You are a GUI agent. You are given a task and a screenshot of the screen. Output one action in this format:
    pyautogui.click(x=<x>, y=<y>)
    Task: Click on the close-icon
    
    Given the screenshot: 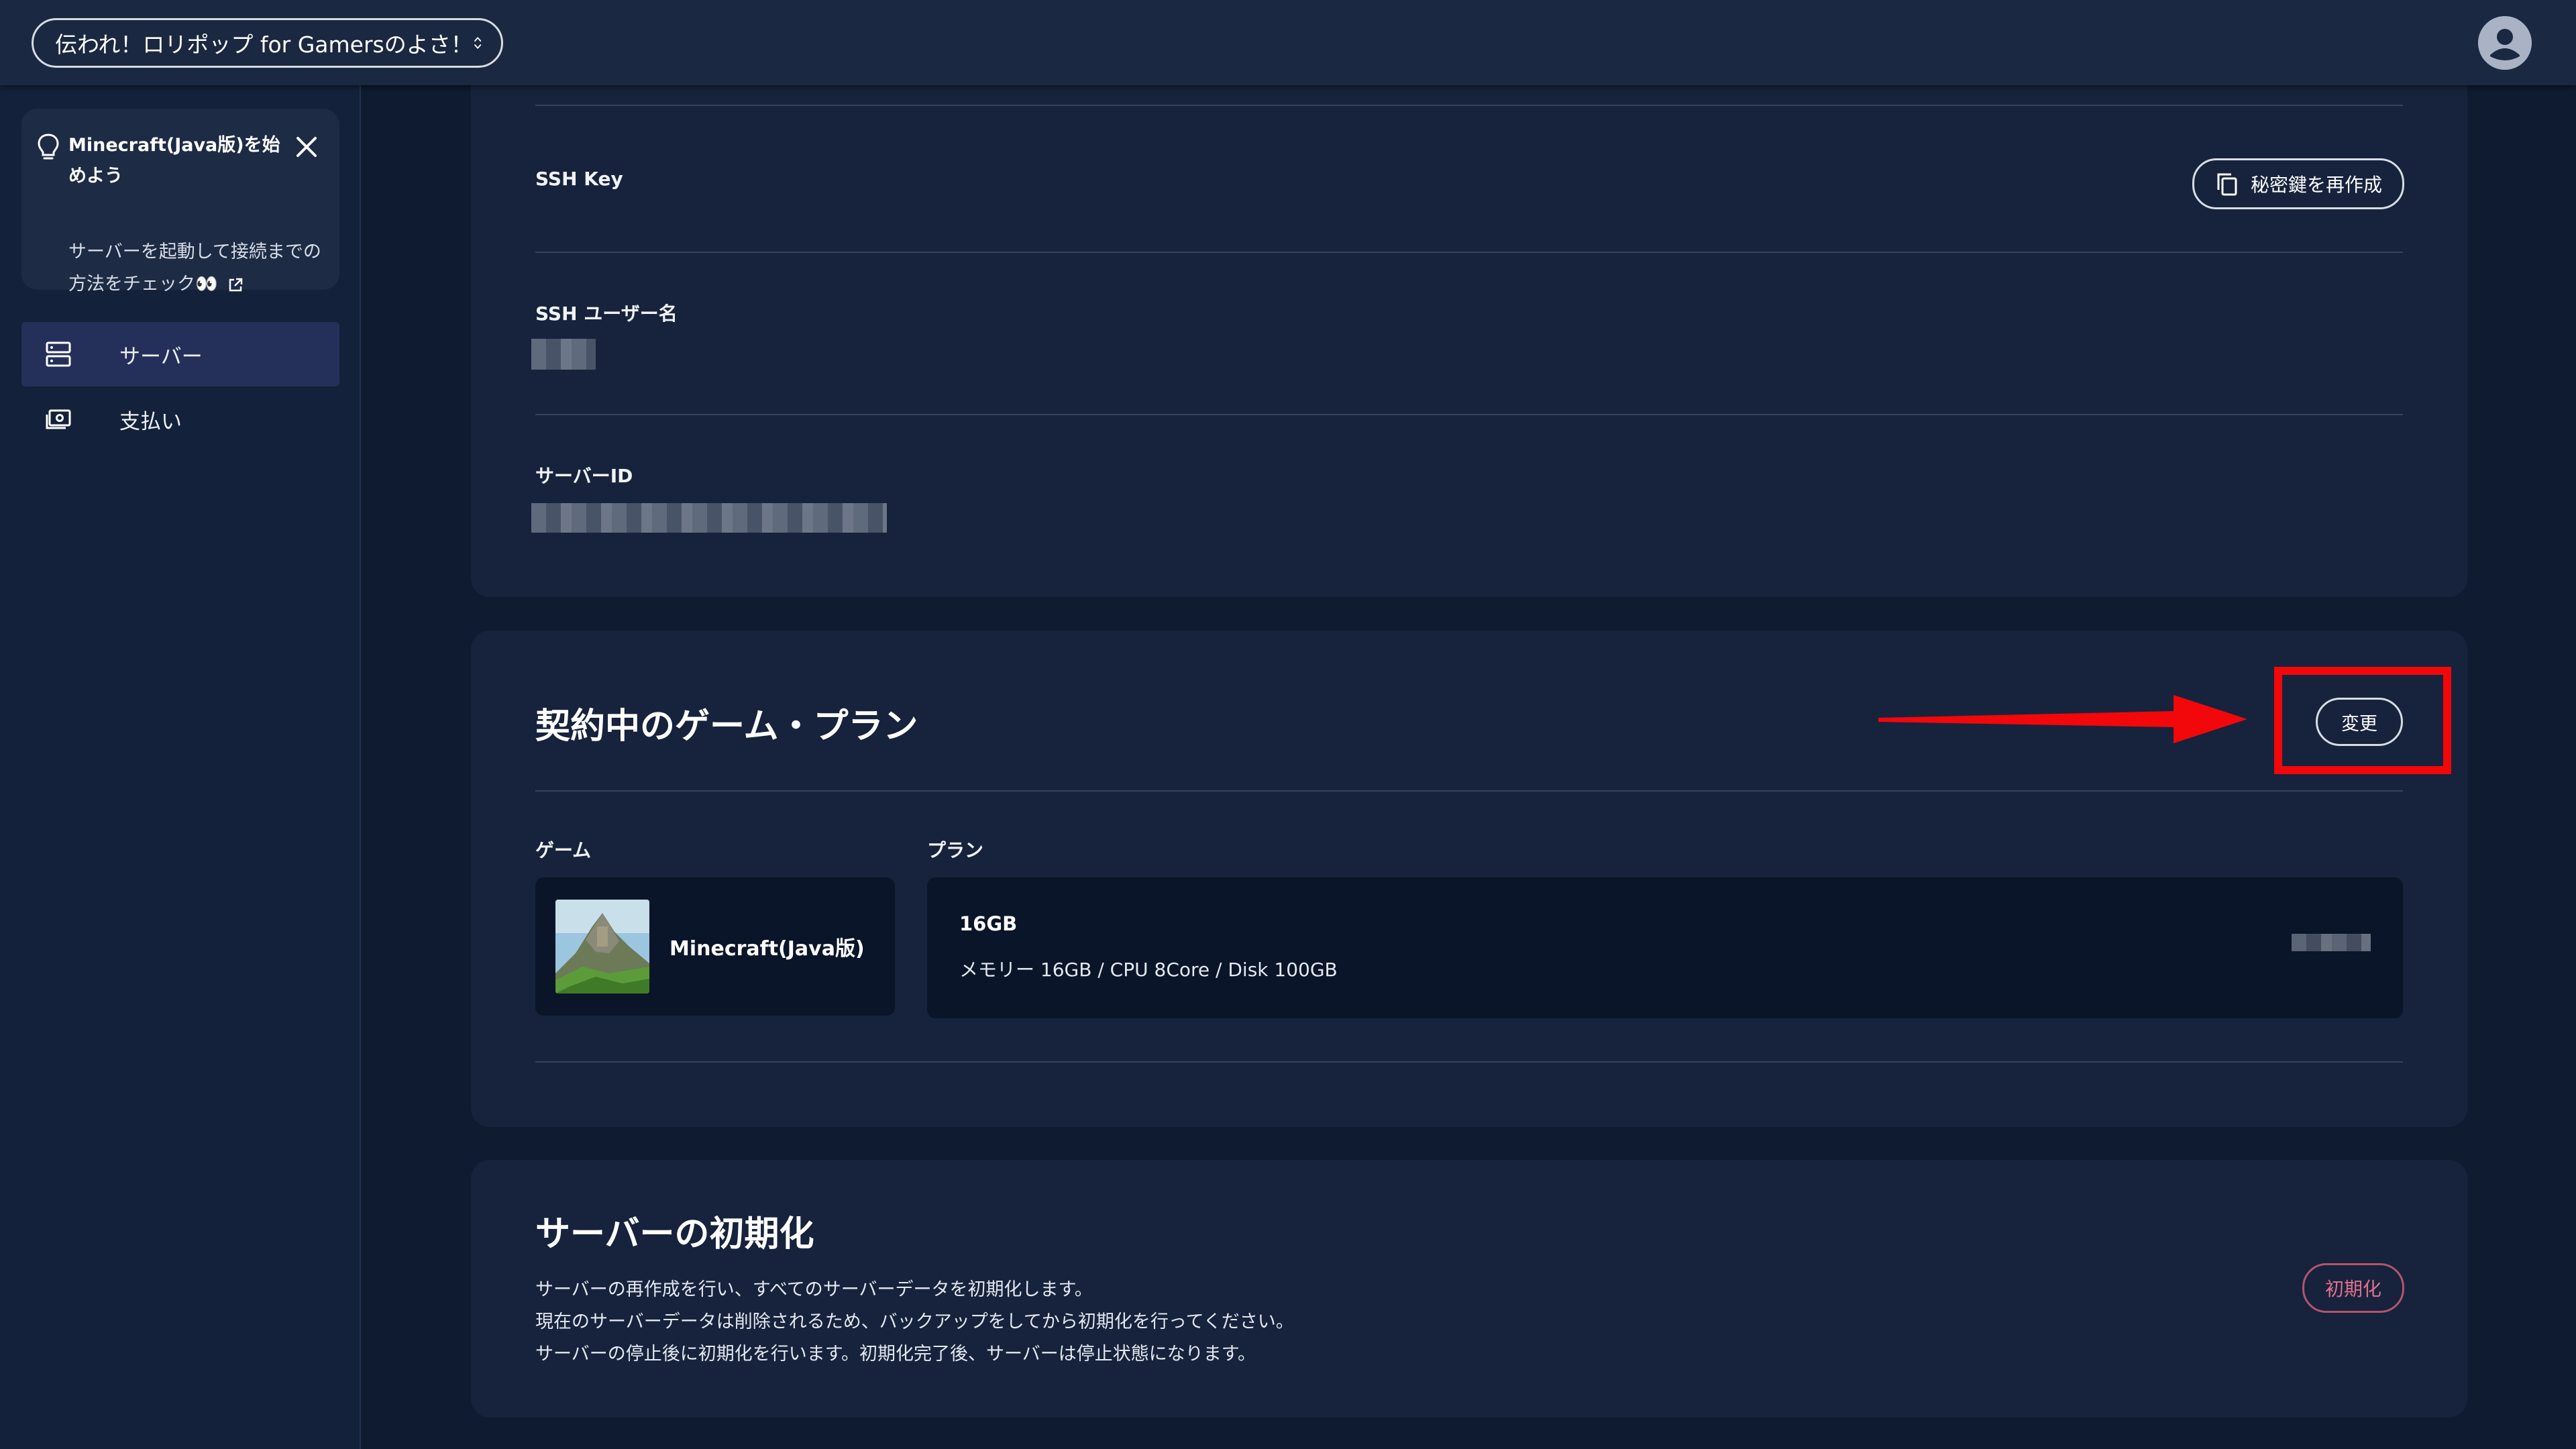 What is the action you would take?
    pyautogui.click(x=306, y=147)
    